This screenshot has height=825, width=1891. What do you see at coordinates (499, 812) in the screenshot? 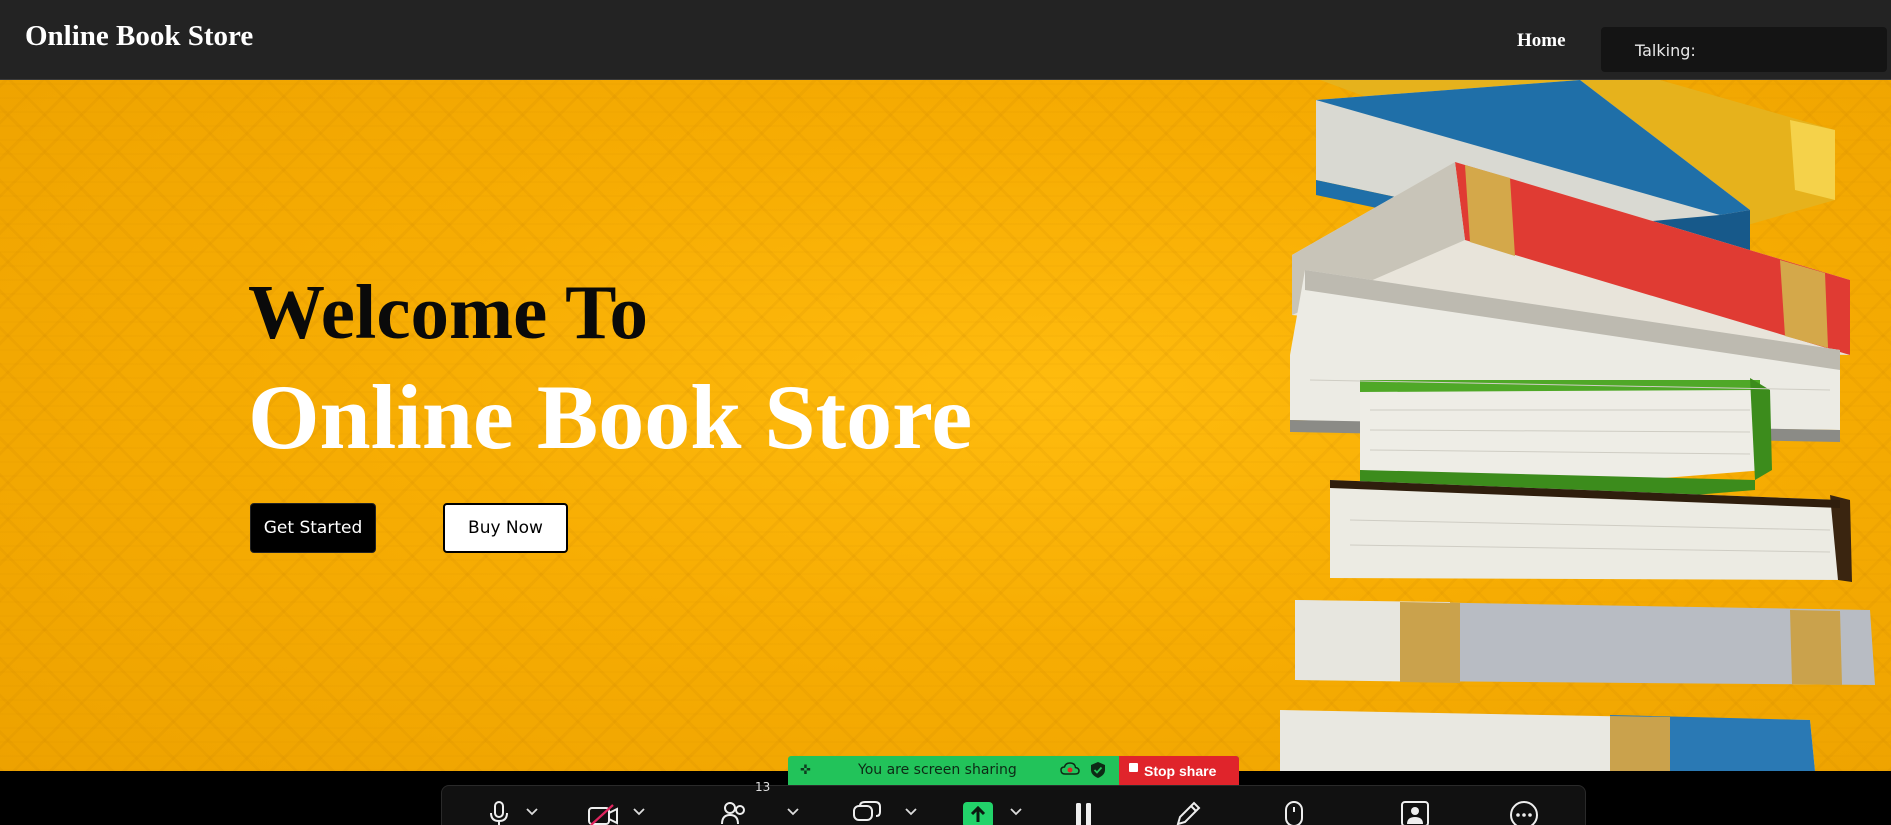
I see `mic-icon` at bounding box center [499, 812].